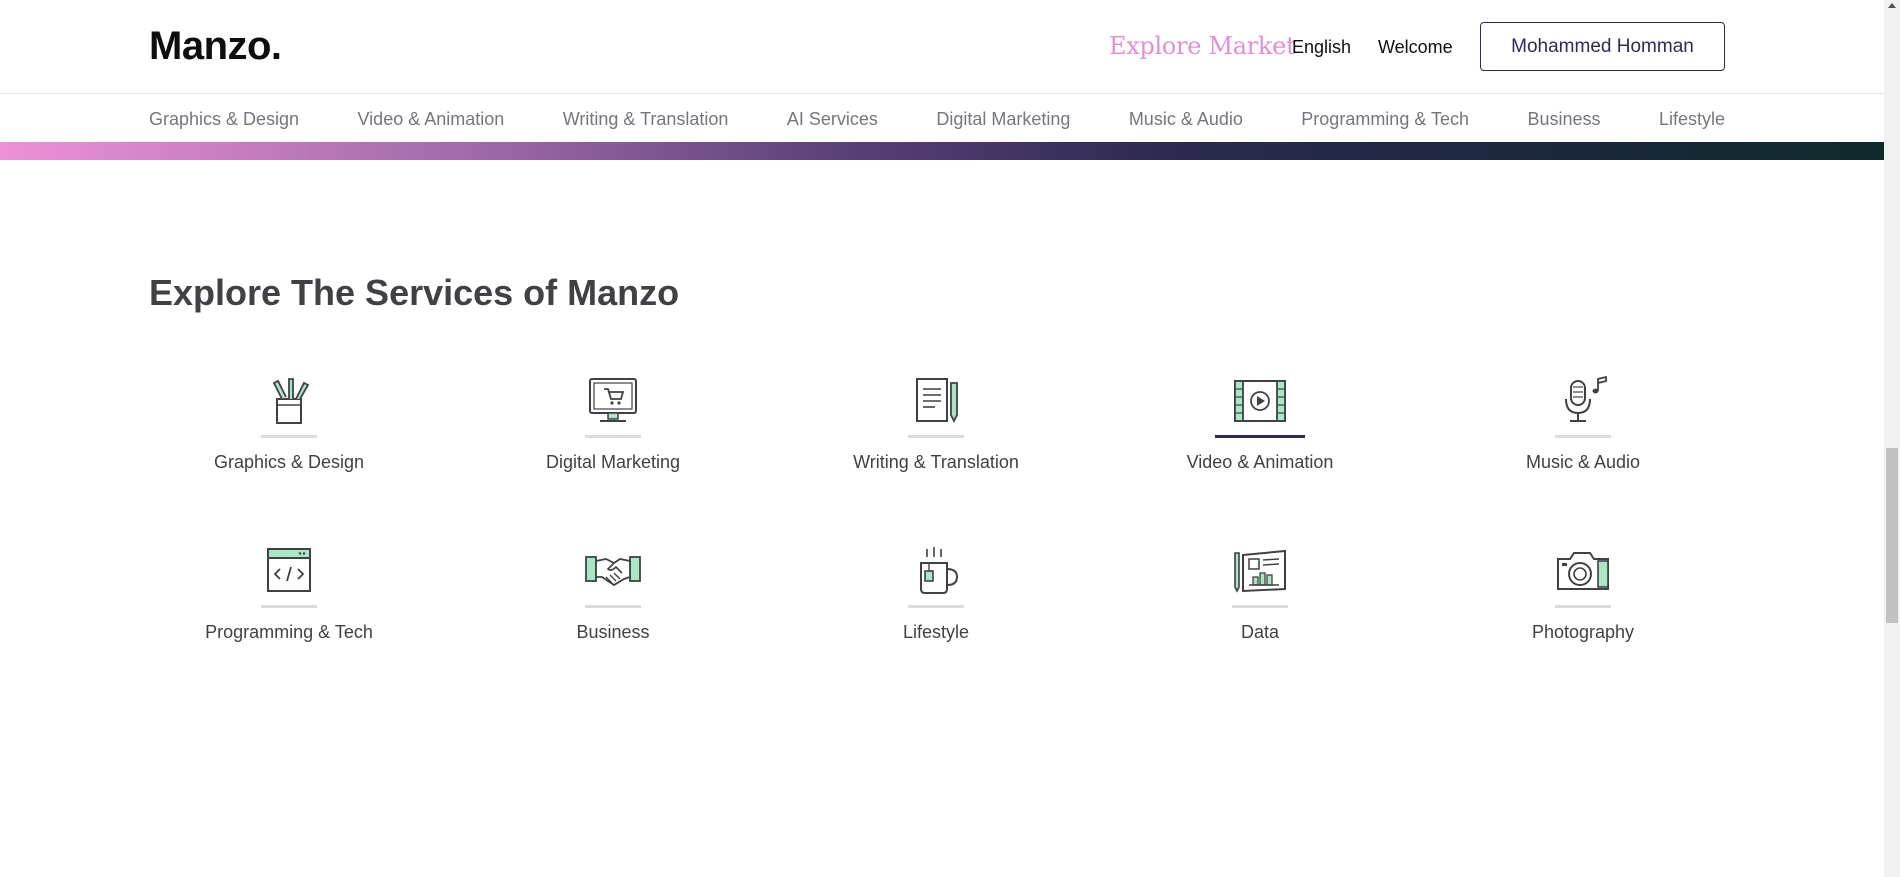 Image resolution: width=1900 pixels, height=877 pixels. I want to click on service-music-audio: Music & Audio, so click(1583, 445).